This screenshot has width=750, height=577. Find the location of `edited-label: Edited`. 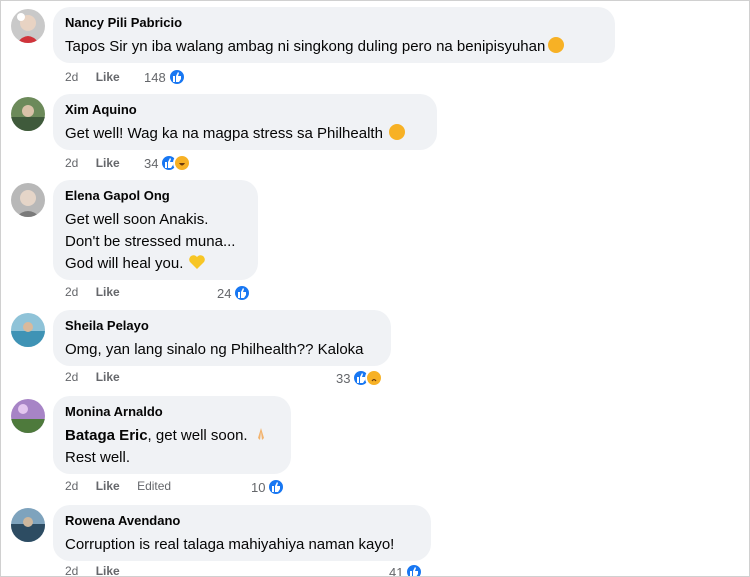

edited-label: Edited is located at coordinates (154, 486).